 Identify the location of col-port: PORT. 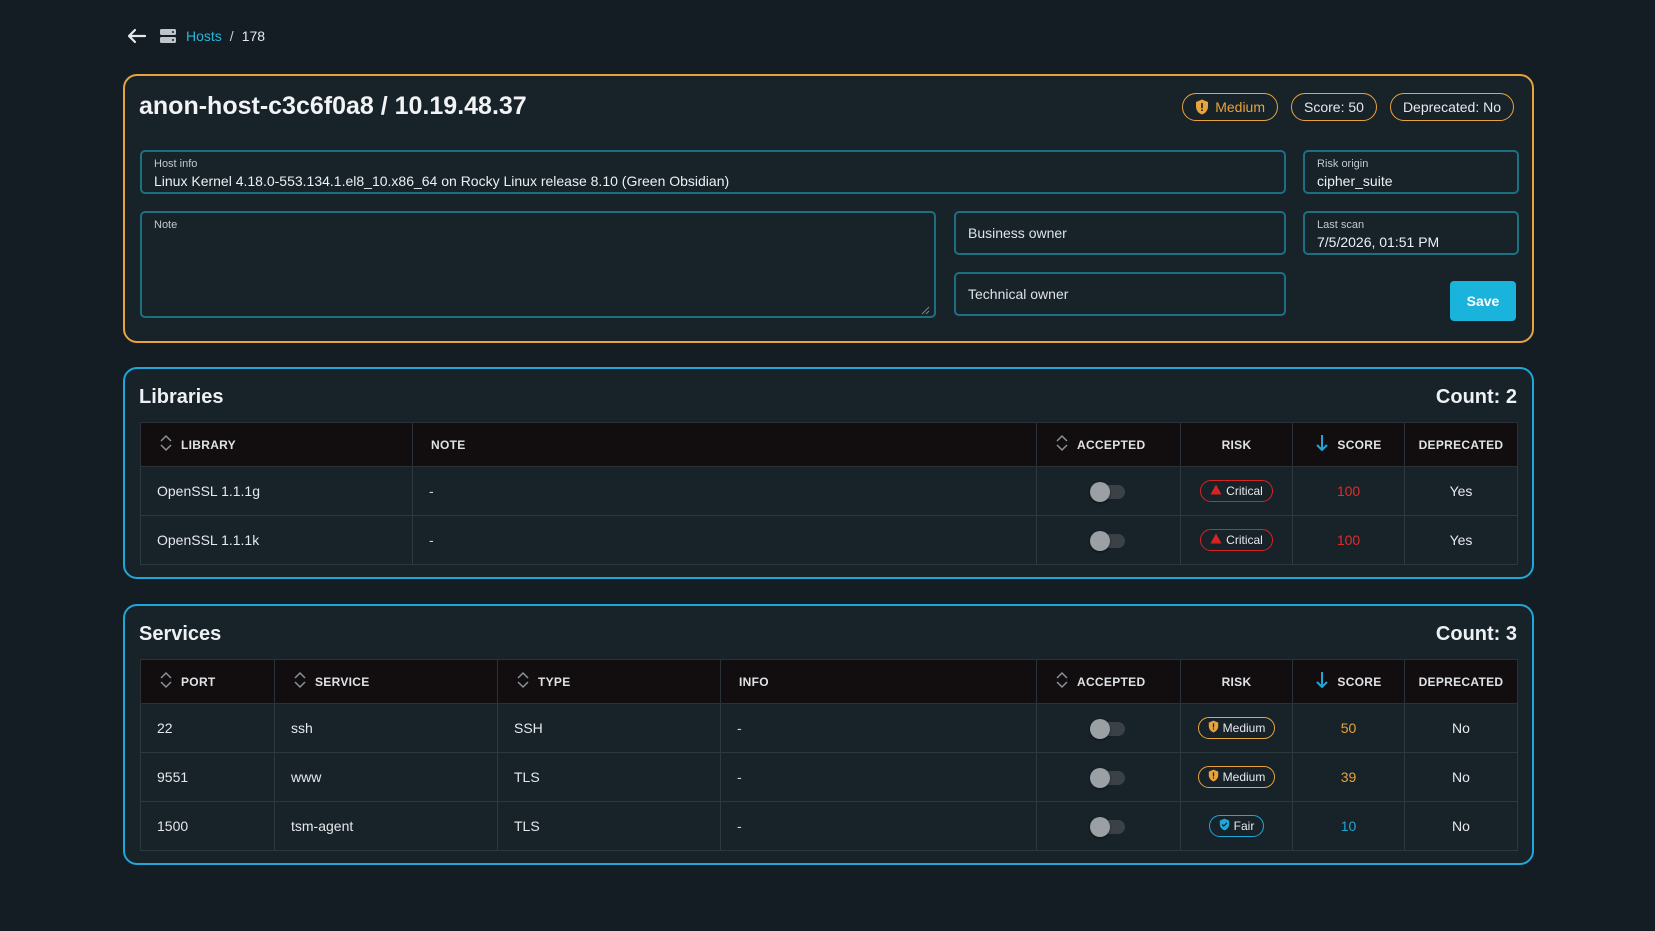
(207, 681).